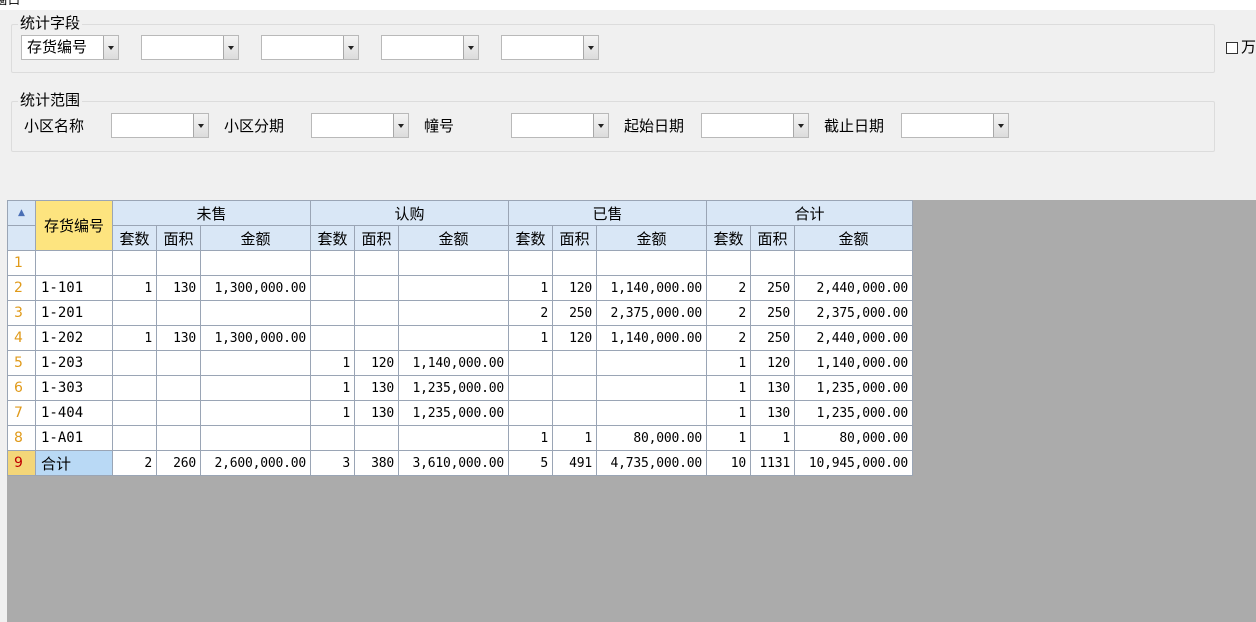 Image resolution: width=1256 pixels, height=622 pixels. What do you see at coordinates (853, 463) in the screenshot?
I see `value-cell: 10,945,000.00` at bounding box center [853, 463].